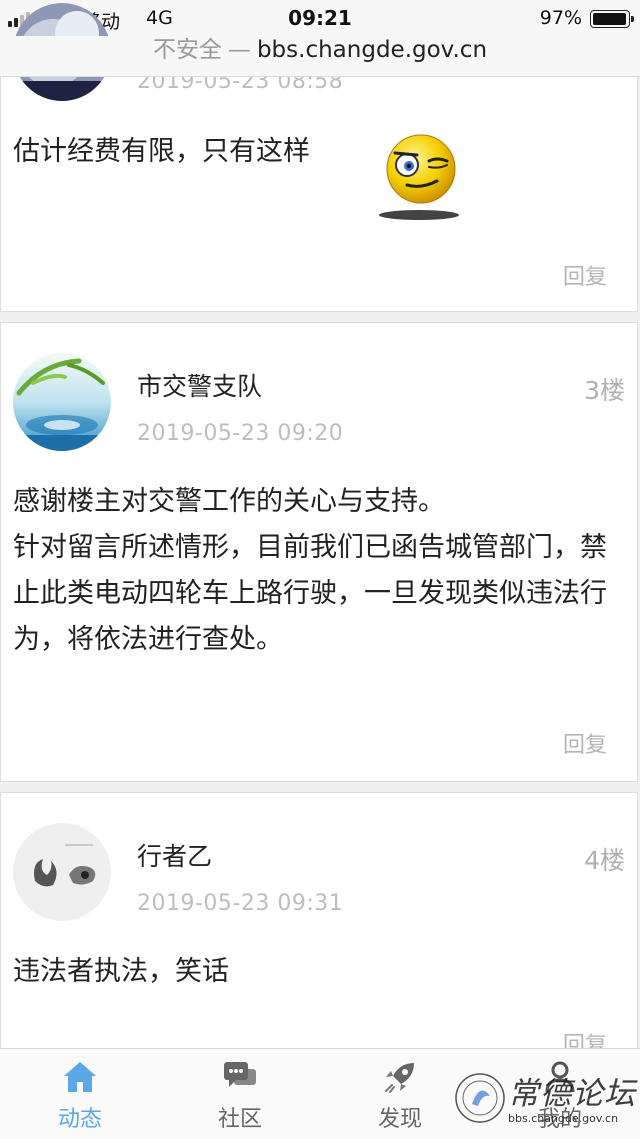  I want to click on address-bar: 不安全 — bbs.changde.gov.cn, so click(320, 56).